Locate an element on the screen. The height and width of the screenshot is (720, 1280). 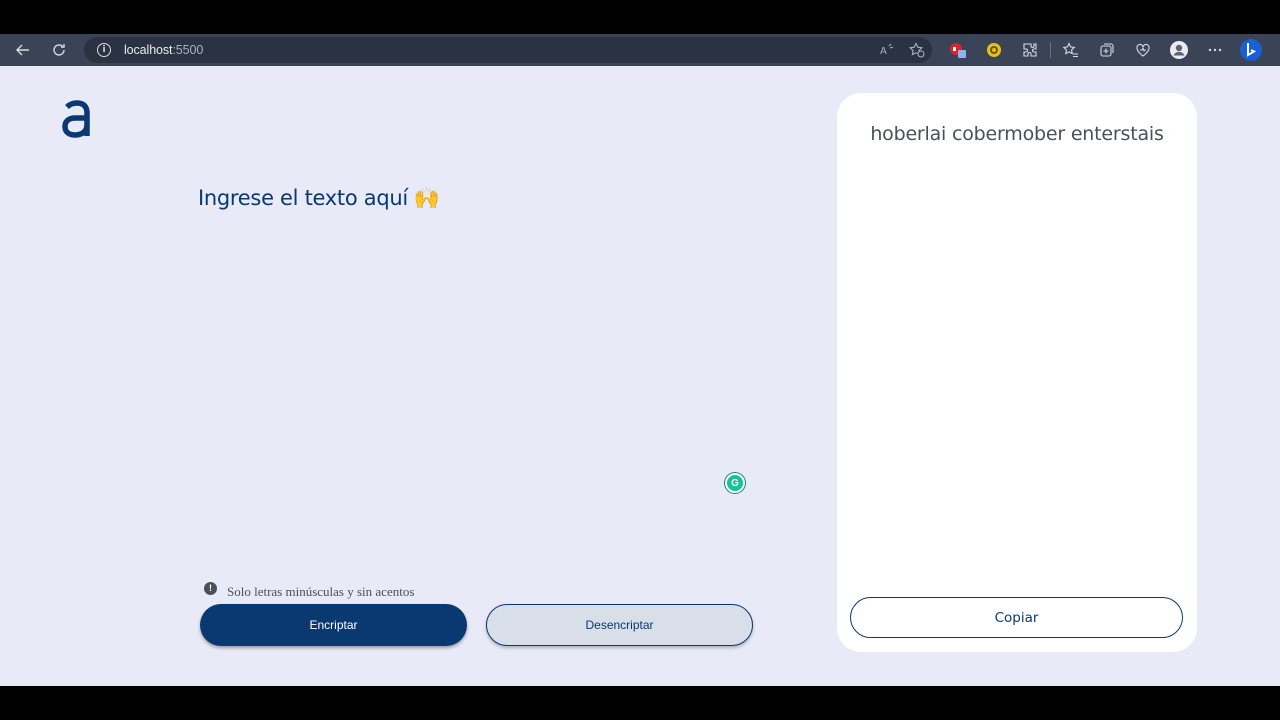
raising-hands-icon: 🙌 is located at coordinates (426, 198).